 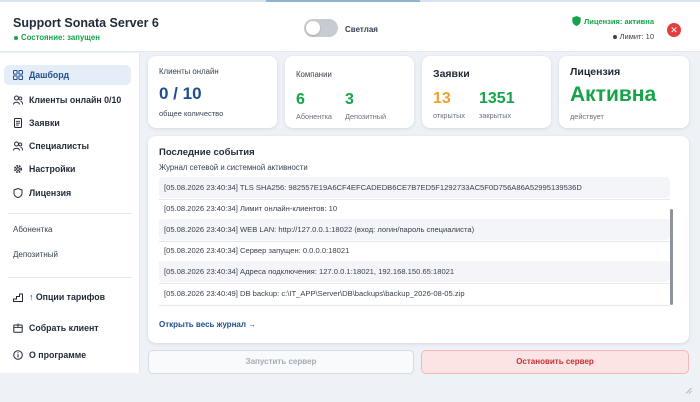 I want to click on document-icon, so click(x=18, y=123).